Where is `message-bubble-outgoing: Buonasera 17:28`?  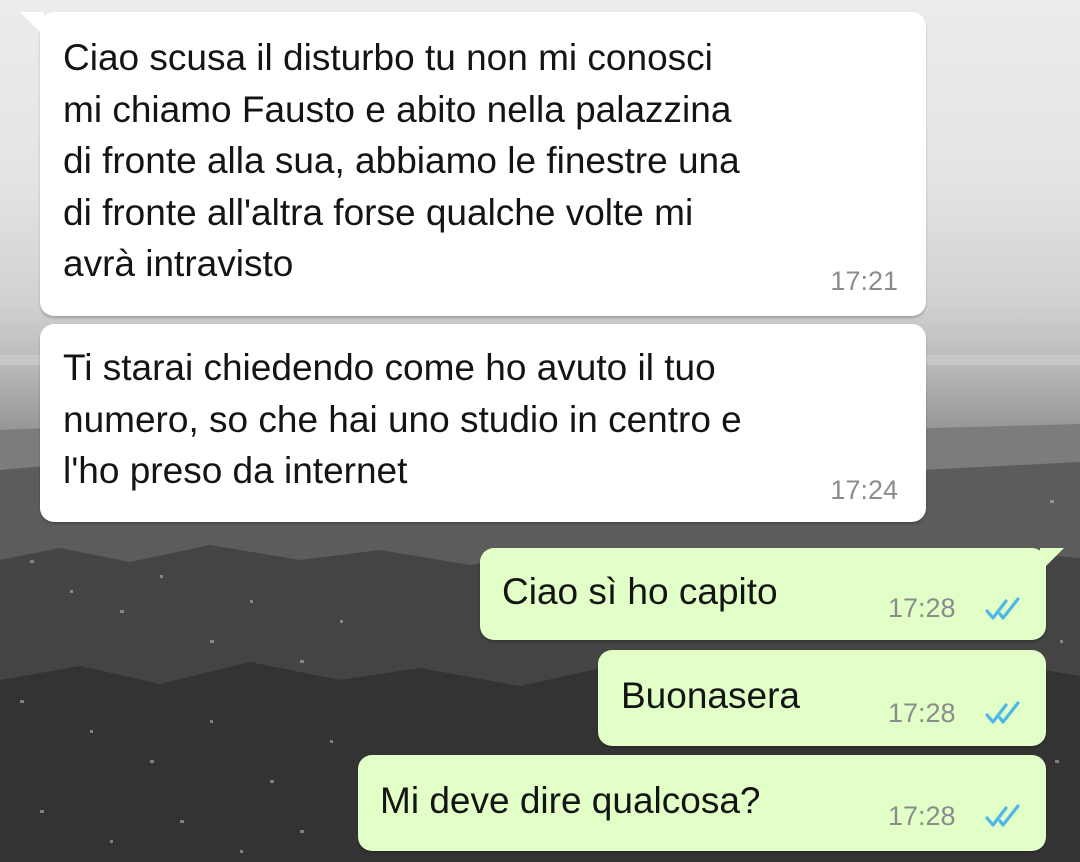 message-bubble-outgoing: Buonasera 17:28 is located at coordinates (822, 698).